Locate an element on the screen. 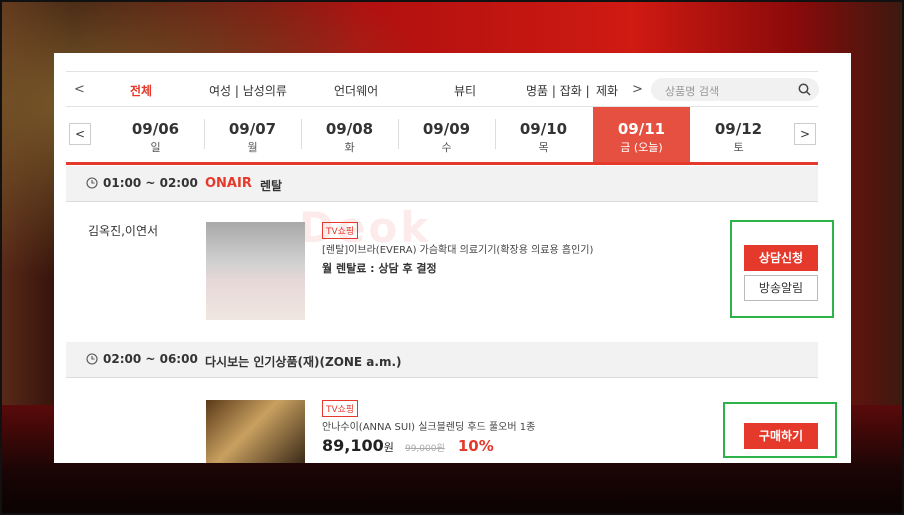  date-tab-0911-today: 09/11 금 (오늘) is located at coordinates (641, 134).